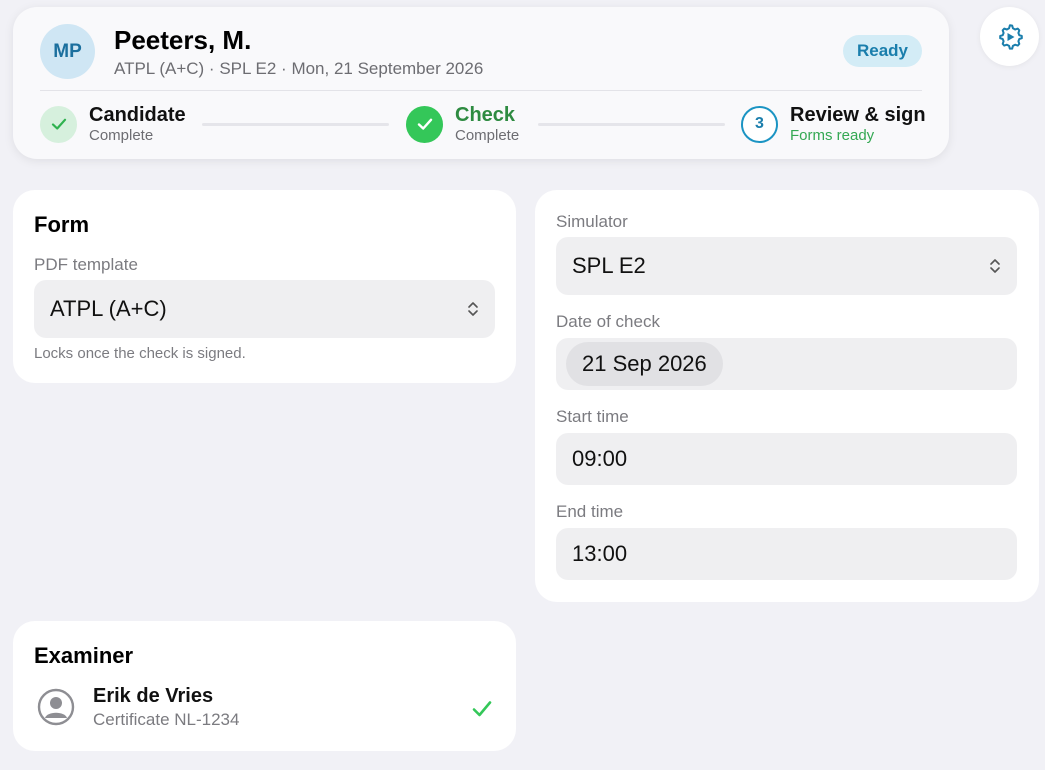  I want to click on simulator-label: Simulator, so click(592, 221).